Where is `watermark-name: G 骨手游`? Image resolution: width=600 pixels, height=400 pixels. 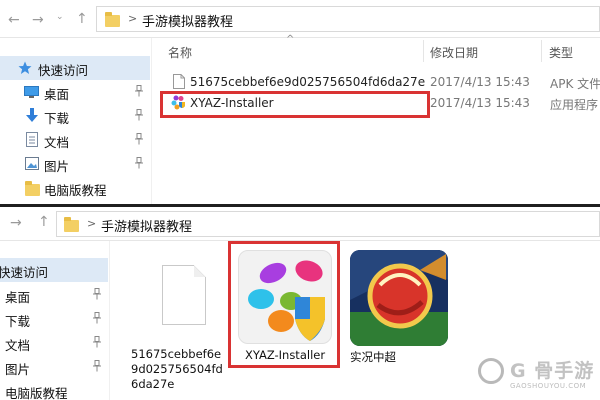 watermark-name: G 骨手游 is located at coordinates (552, 371).